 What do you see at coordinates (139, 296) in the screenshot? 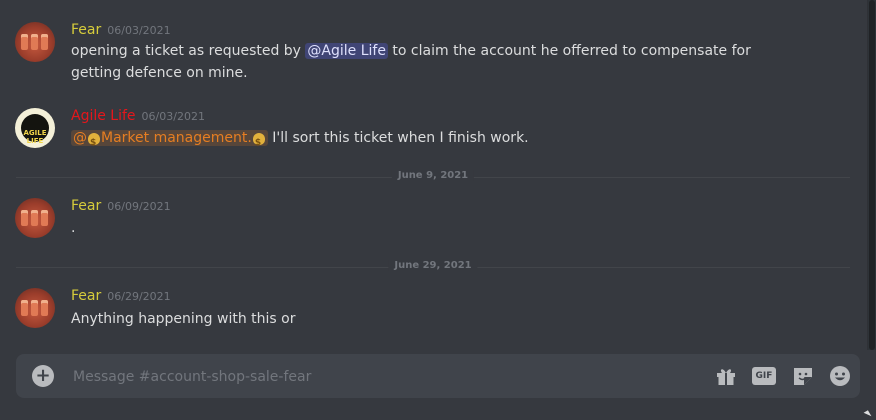
I see `timestamp: 06/29/2021` at bounding box center [139, 296].